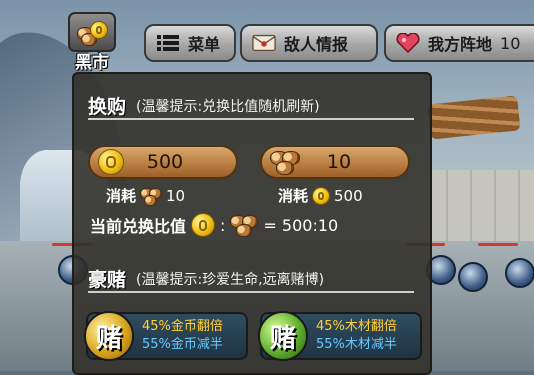 This screenshot has height=375, width=534. What do you see at coordinates (340, 336) in the screenshot?
I see `gamble-wood-button: 赌 45%木材翻倍 55%木材减半` at bounding box center [340, 336].